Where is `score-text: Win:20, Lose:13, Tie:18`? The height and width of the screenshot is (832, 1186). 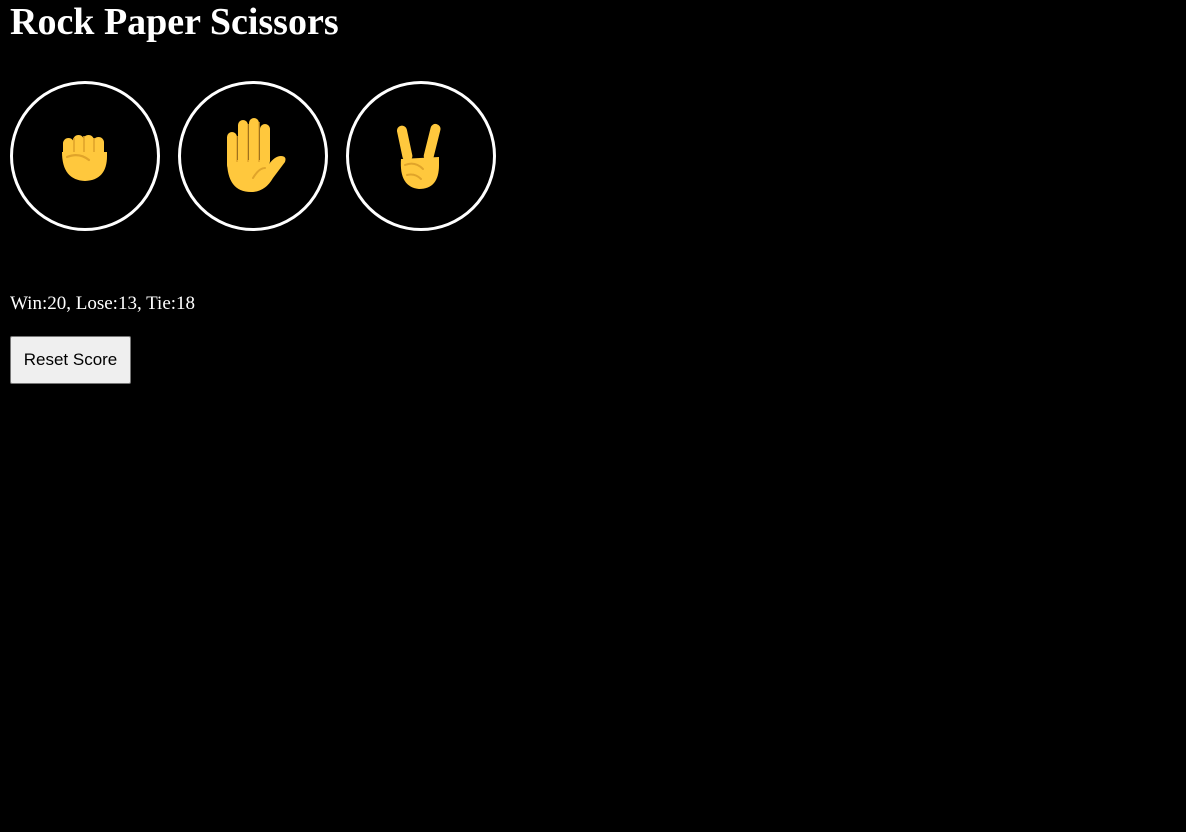
score-text: Win:20, Lose:13, Tie:18 is located at coordinates (103, 303).